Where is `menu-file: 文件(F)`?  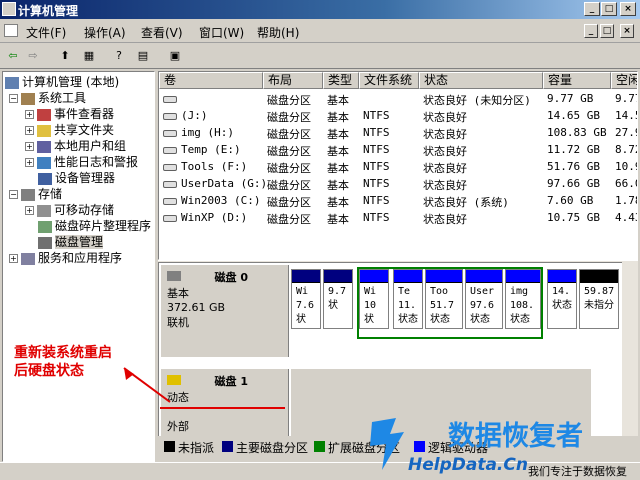
menu-file: 文件(F) is located at coordinates (46, 32).